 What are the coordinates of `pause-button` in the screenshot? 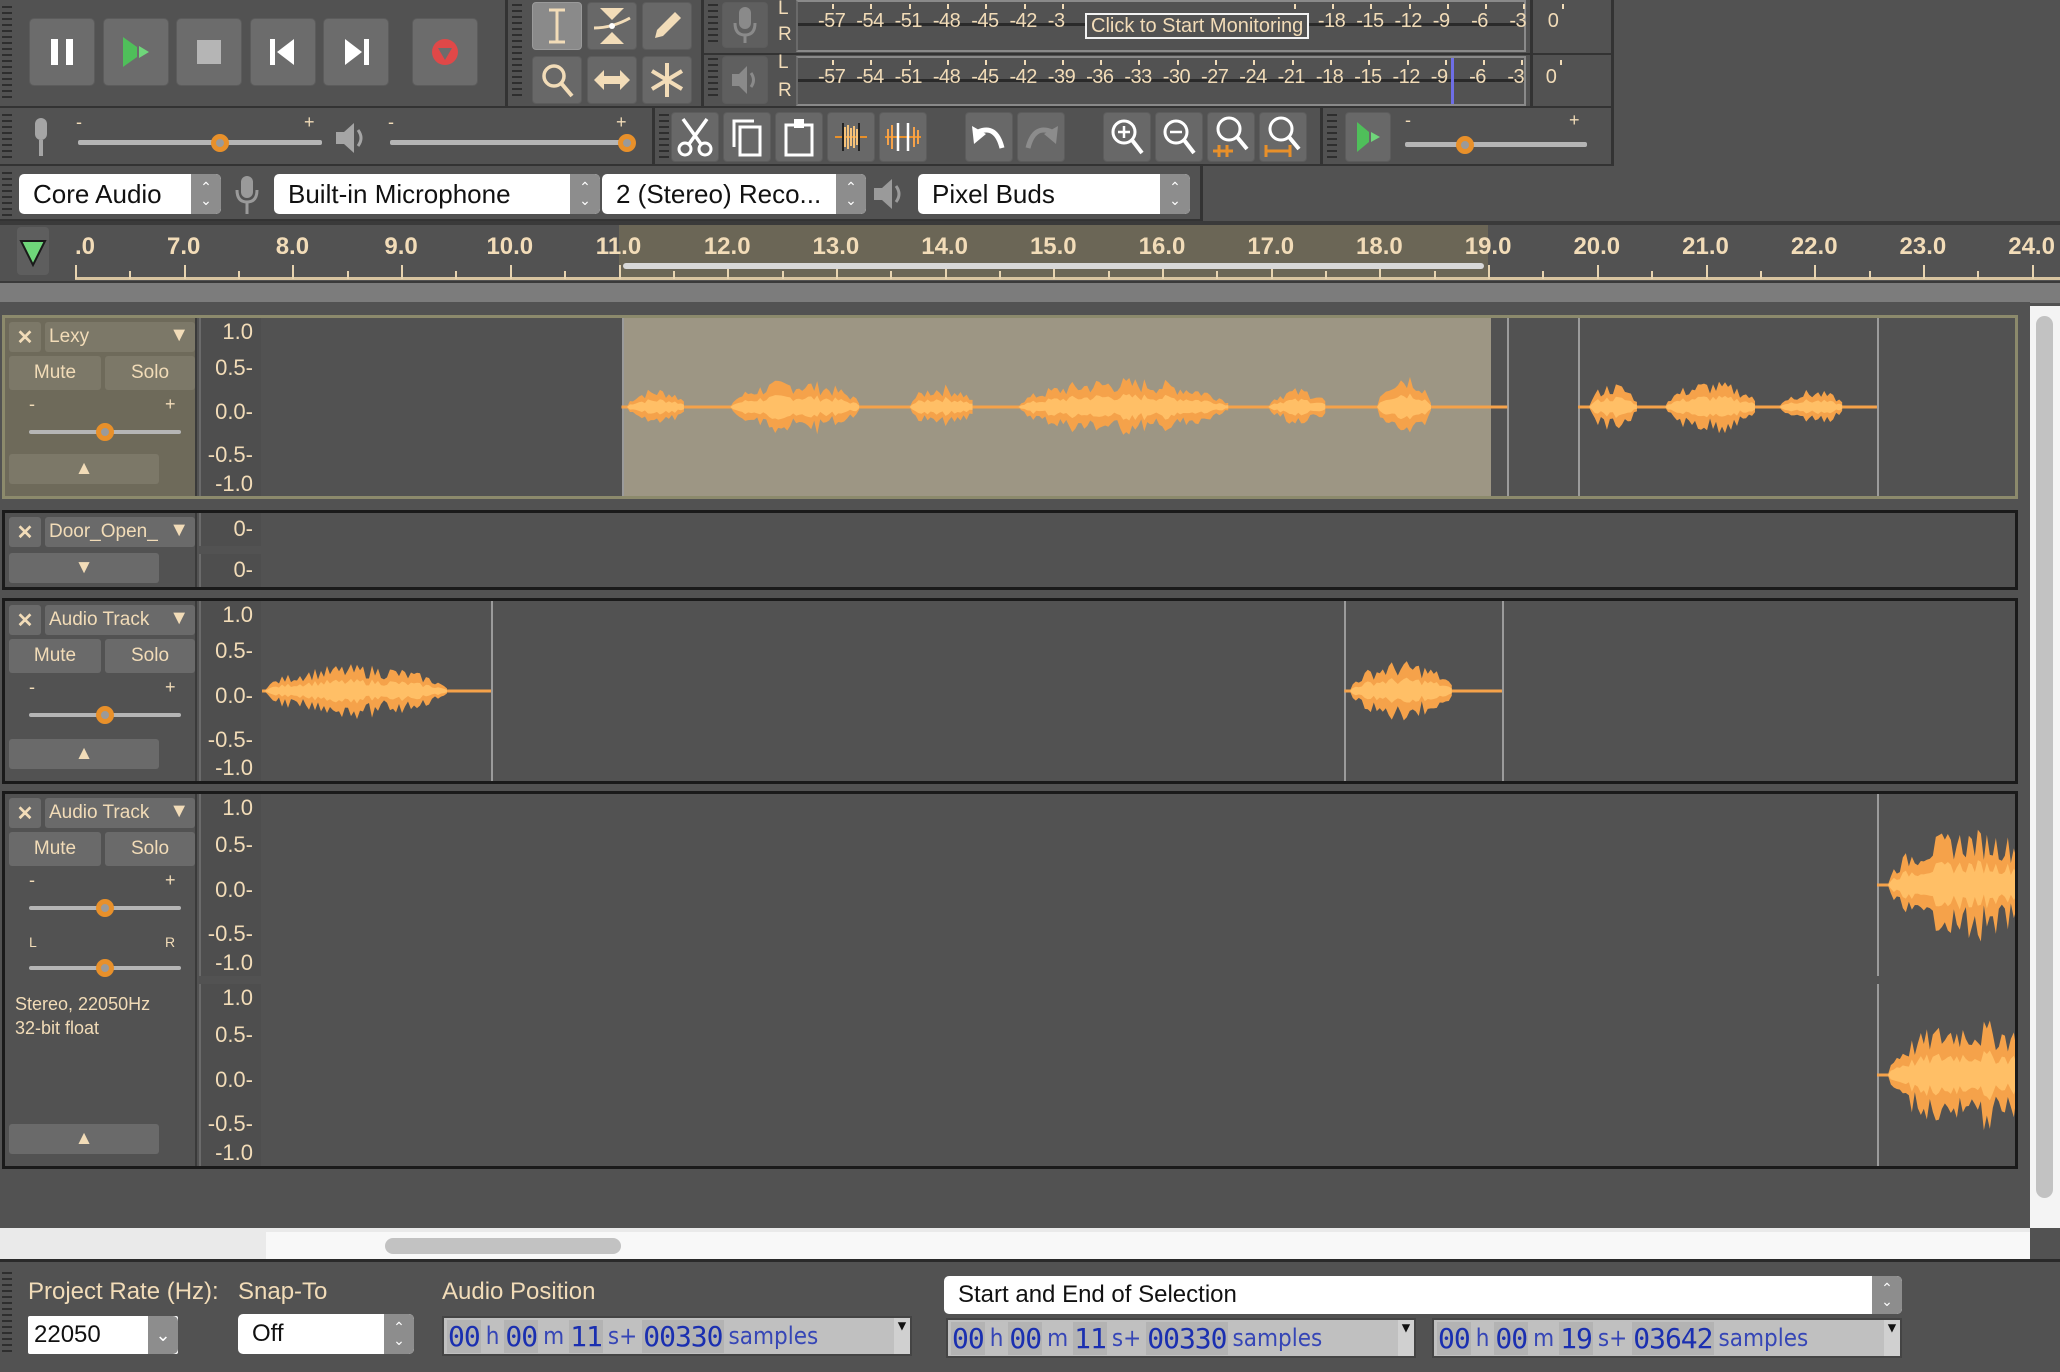 It's located at (62, 52).